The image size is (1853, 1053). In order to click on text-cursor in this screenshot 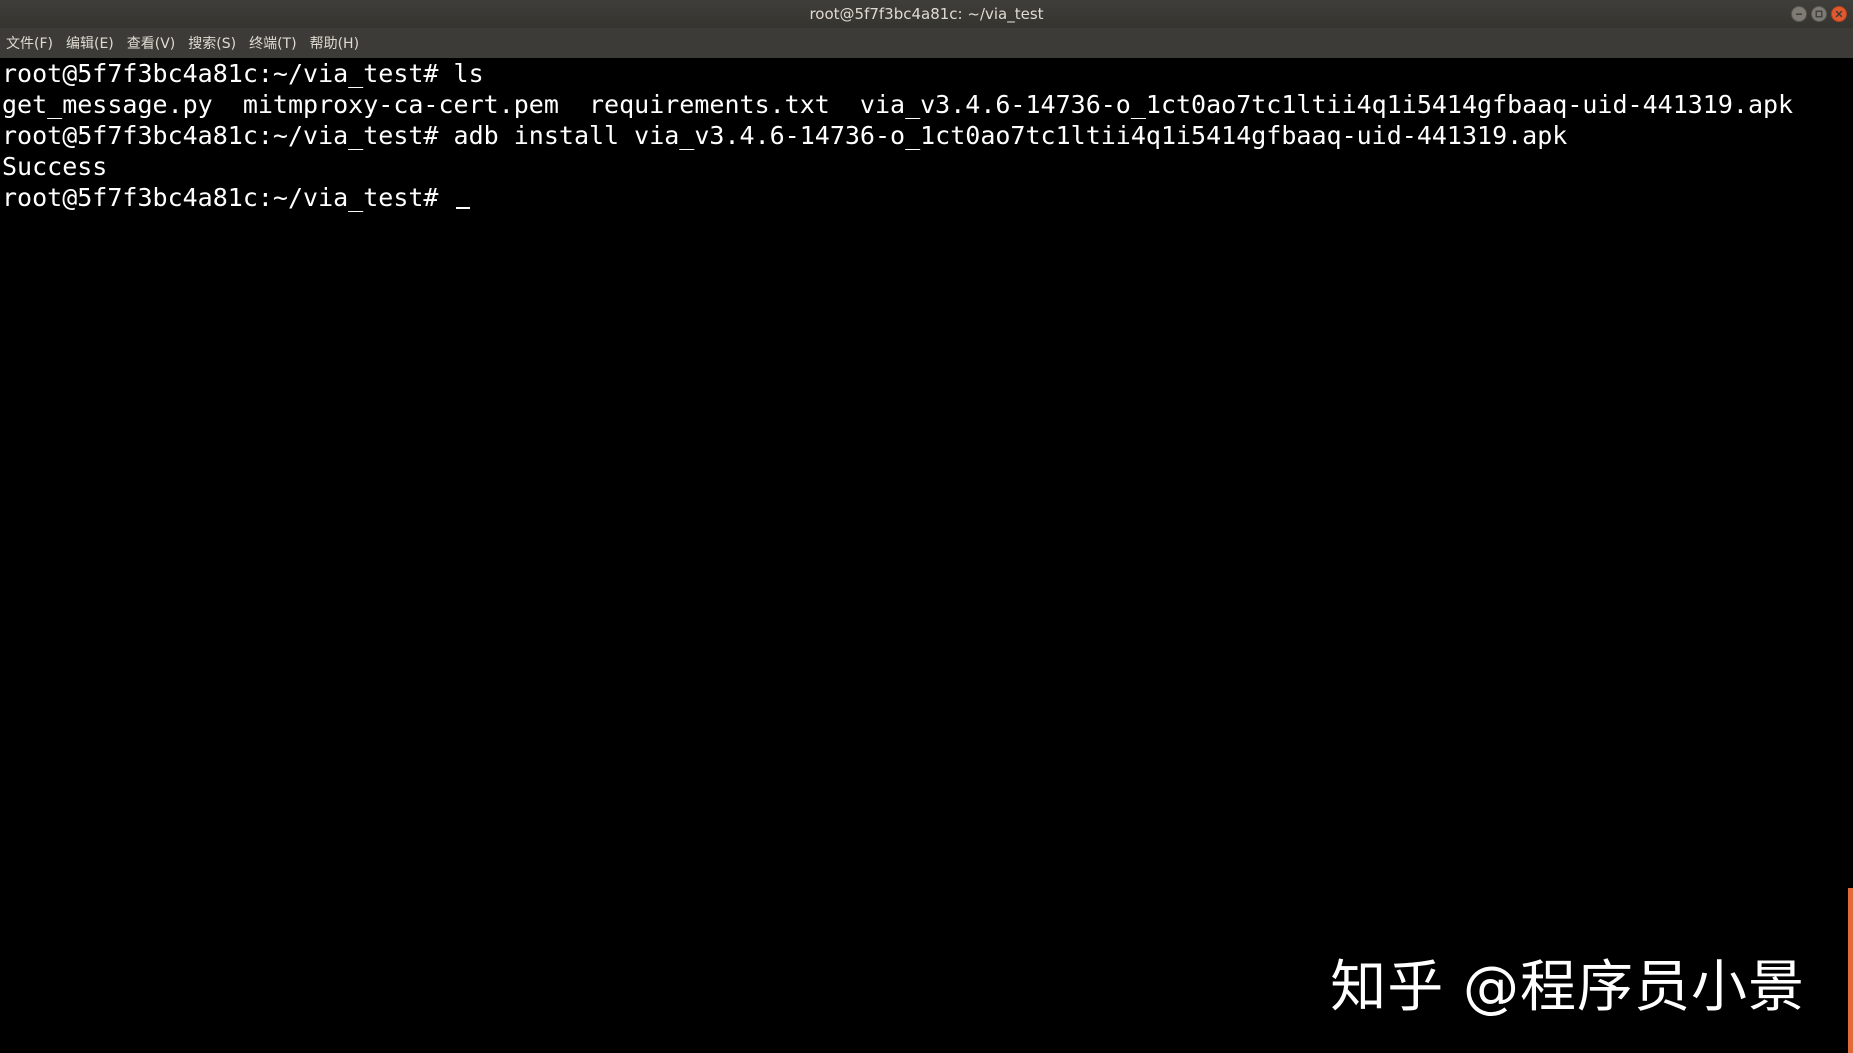, I will do `click(462, 208)`.